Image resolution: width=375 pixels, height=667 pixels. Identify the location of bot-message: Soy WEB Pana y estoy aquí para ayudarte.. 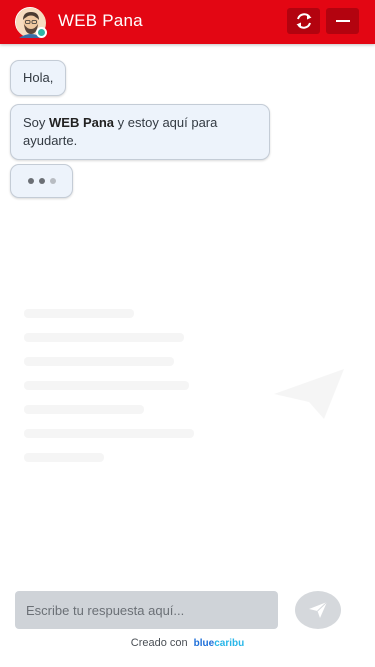
(140, 132).